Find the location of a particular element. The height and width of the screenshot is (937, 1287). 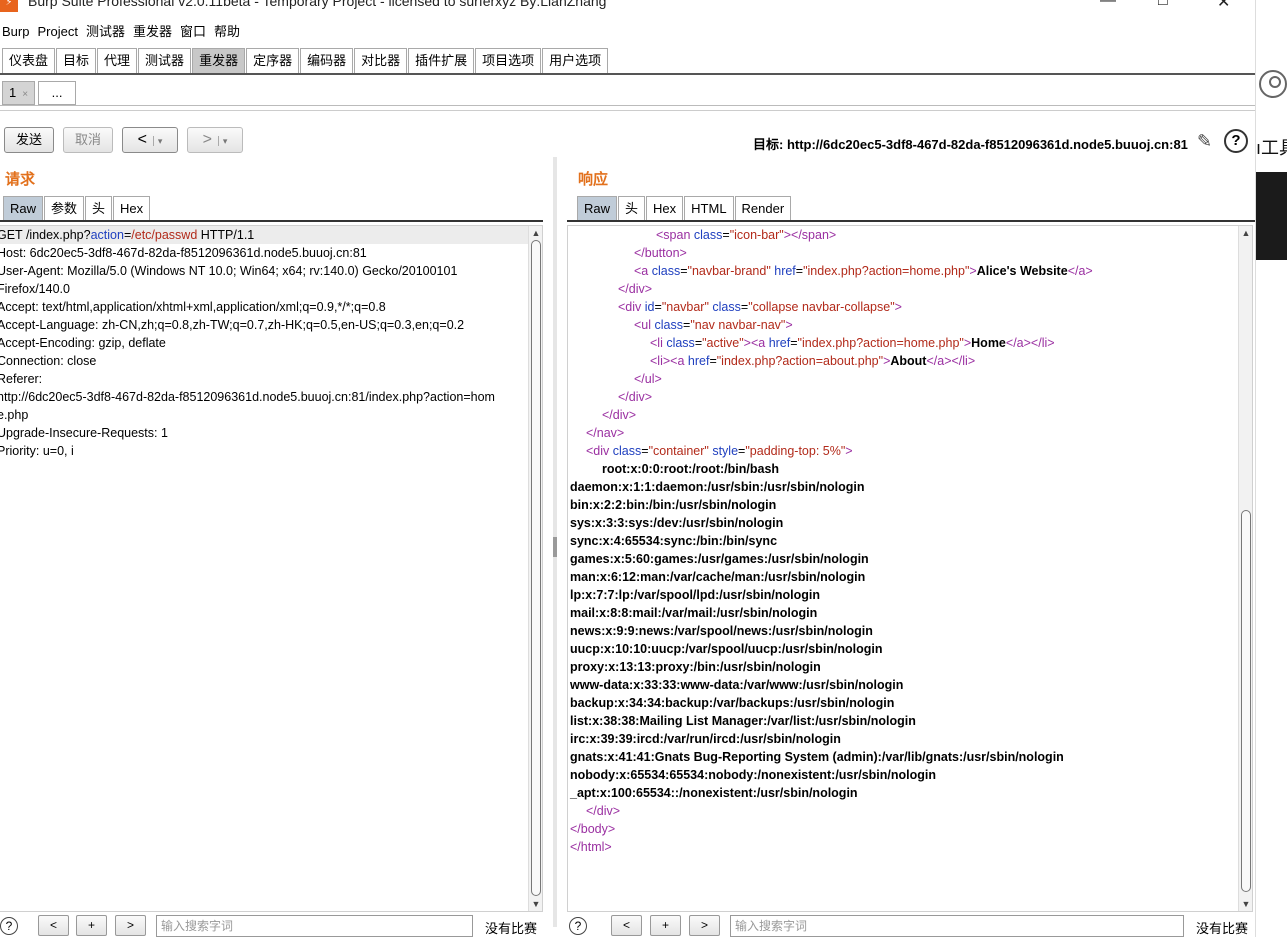

tab-proxy: 代理 is located at coordinates (117, 61).